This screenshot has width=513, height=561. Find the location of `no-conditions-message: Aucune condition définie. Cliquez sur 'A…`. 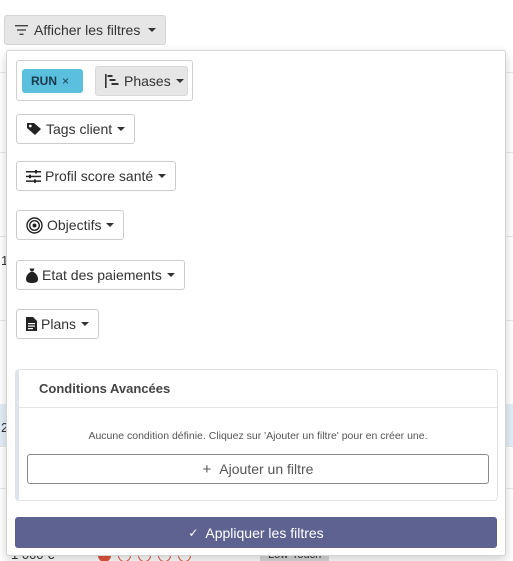

no-conditions-message: Aucune condition définie. Cliquez sur 'A… is located at coordinates (258, 436).